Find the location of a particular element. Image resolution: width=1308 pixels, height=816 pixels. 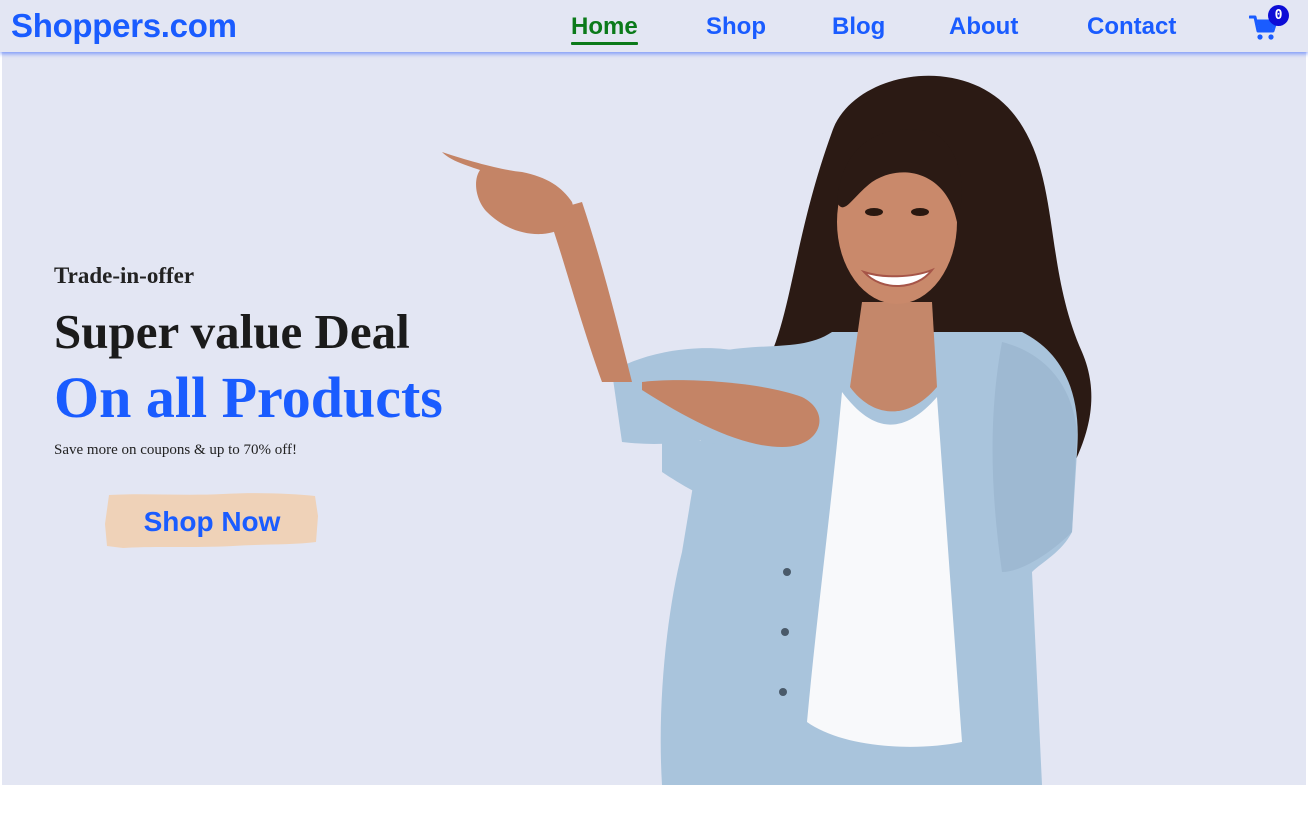

hero-subheadline: On all Products is located at coordinates (248, 397).